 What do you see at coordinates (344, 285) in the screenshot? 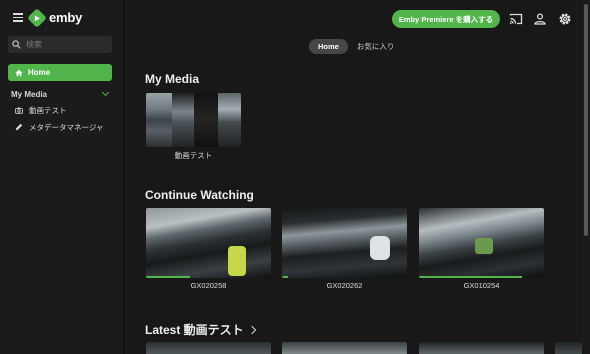
I see `video-title: GX020262` at bounding box center [344, 285].